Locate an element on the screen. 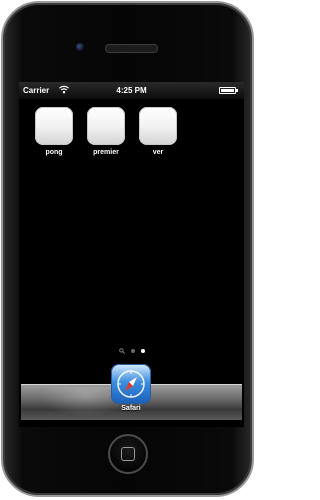  home-square-icon is located at coordinates (128, 454).